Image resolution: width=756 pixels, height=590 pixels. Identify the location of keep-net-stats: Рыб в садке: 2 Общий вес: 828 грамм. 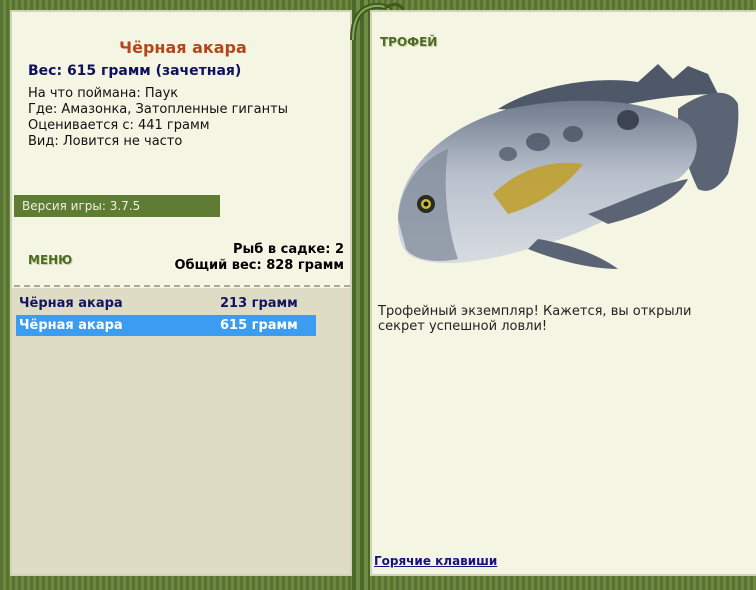
(259, 258).